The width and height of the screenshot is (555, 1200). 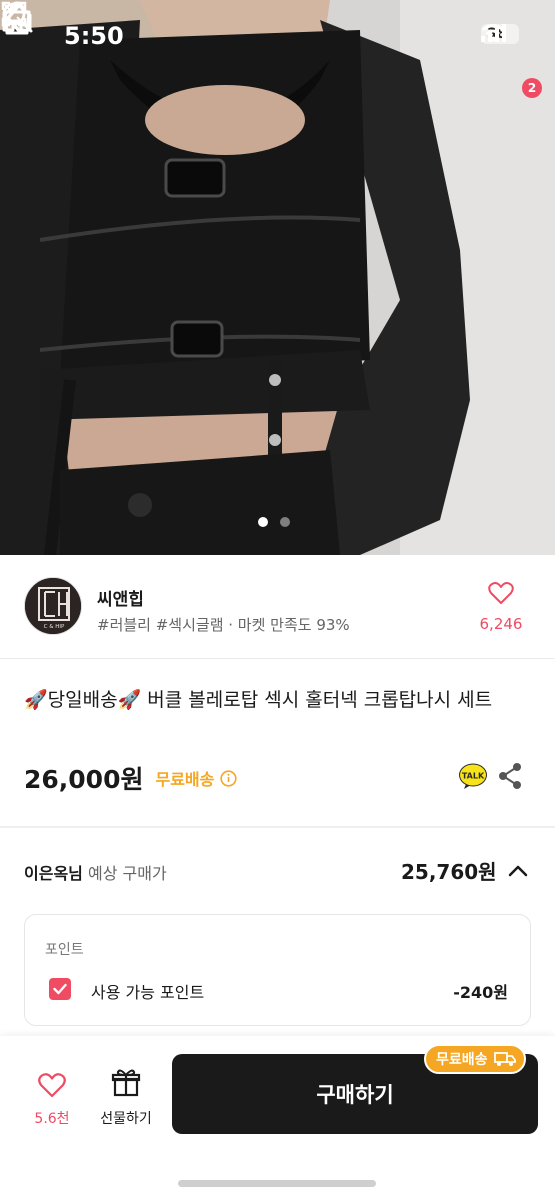 I want to click on product-title: 🚀당일배송🚀 버클 볼레로탑 섹시 홀터넥 크롭탑나시 세트, so click(x=258, y=700).